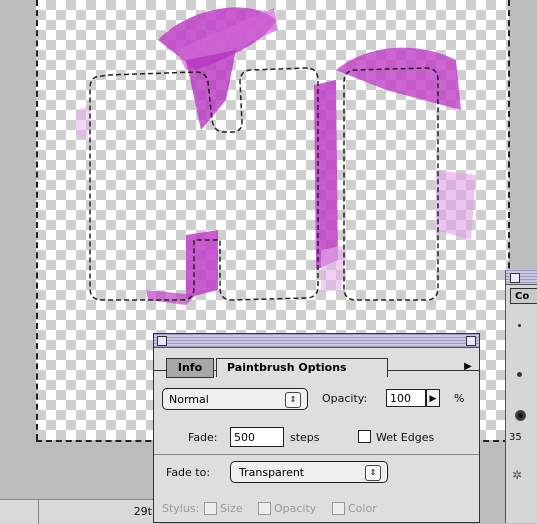 The width and height of the screenshot is (537, 524). I want to click on brush-preset-icon: ✲, so click(517, 475).